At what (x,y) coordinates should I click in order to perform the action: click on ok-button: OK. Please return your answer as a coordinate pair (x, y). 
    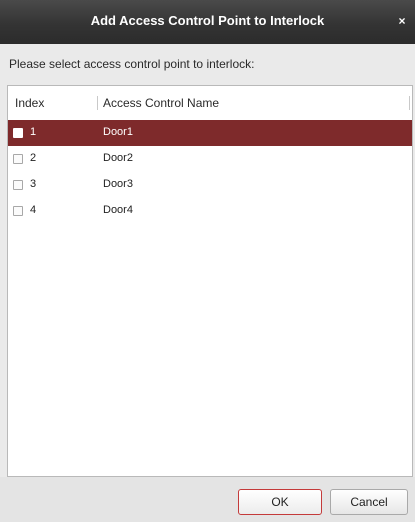
    Looking at the image, I should click on (280, 502).